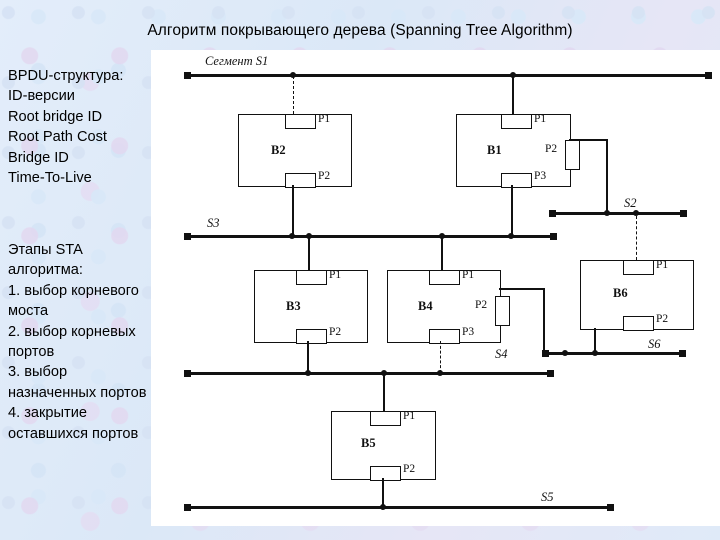 Image resolution: width=720 pixels, height=540 pixels. I want to click on bridge-b1-port-p1-label: P1, so click(540, 119).